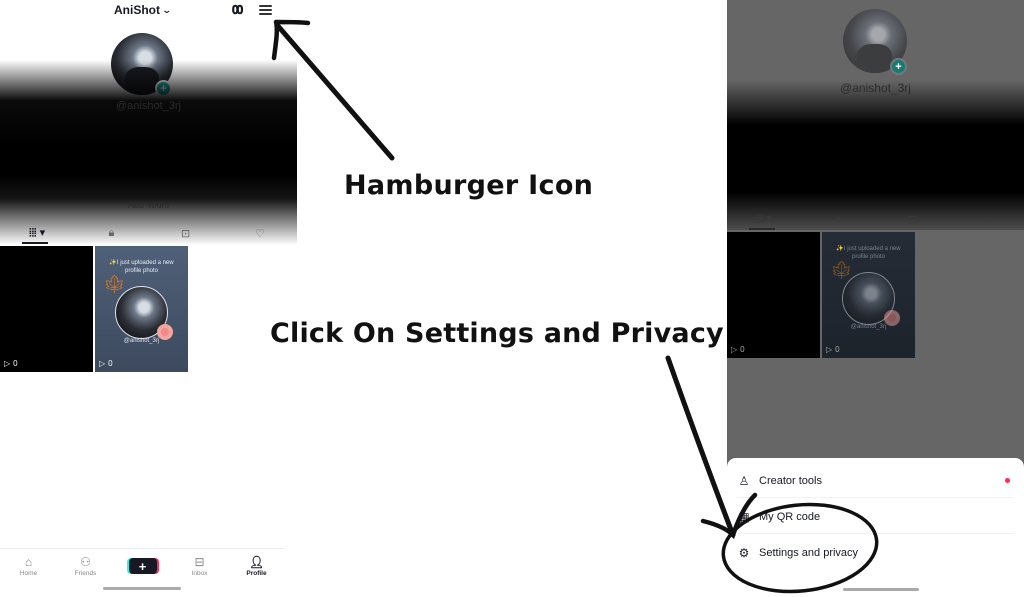 This screenshot has width=1024, height=597. I want to click on nav-inbox: ⊟ Inbox, so click(199, 566).